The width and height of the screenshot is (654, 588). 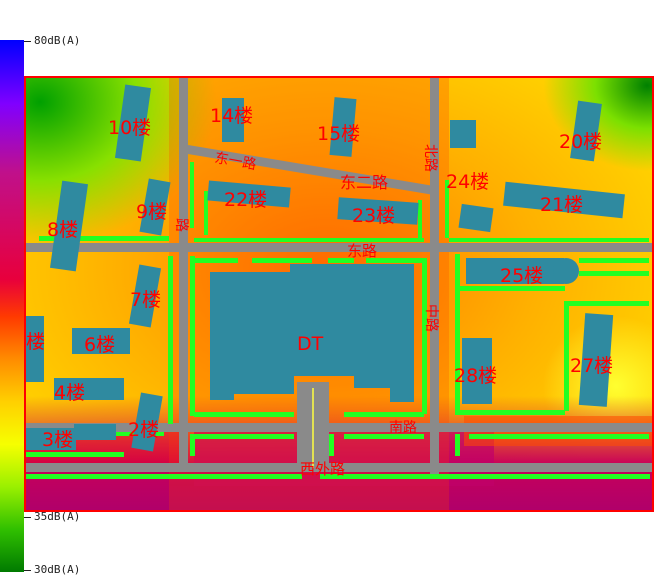 What do you see at coordinates (403, 428) in the screenshot?
I see `label-road-south: 南路` at bounding box center [403, 428].